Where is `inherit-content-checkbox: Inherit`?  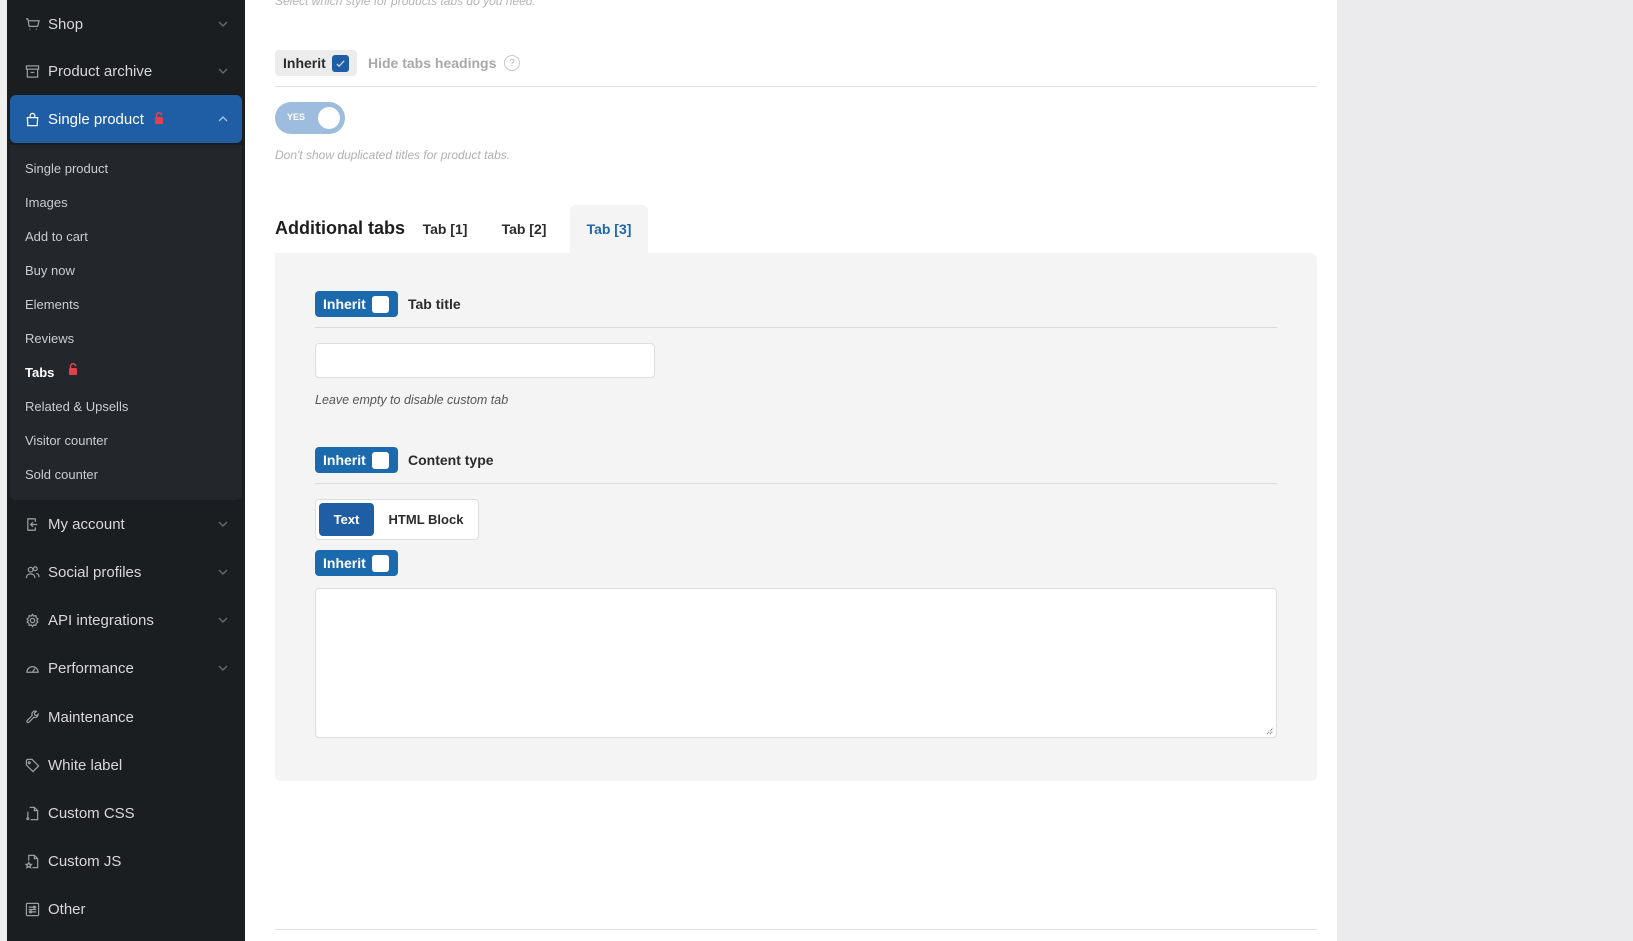 inherit-content-checkbox: Inherit is located at coordinates (356, 563).